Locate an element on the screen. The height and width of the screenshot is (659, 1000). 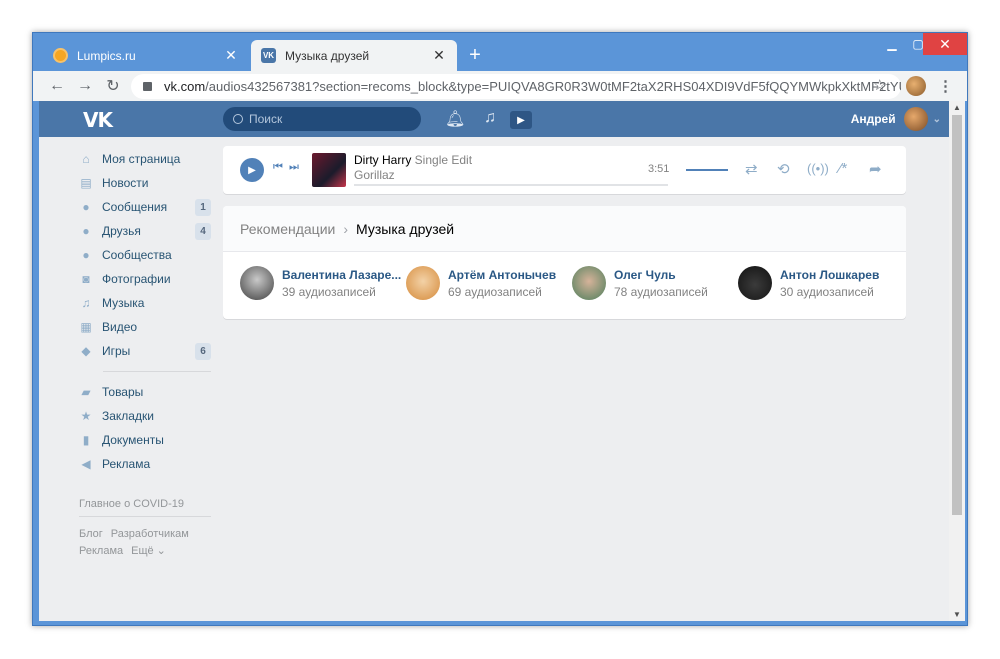
close-window-button: ✕ is located at coordinates (945, 44).